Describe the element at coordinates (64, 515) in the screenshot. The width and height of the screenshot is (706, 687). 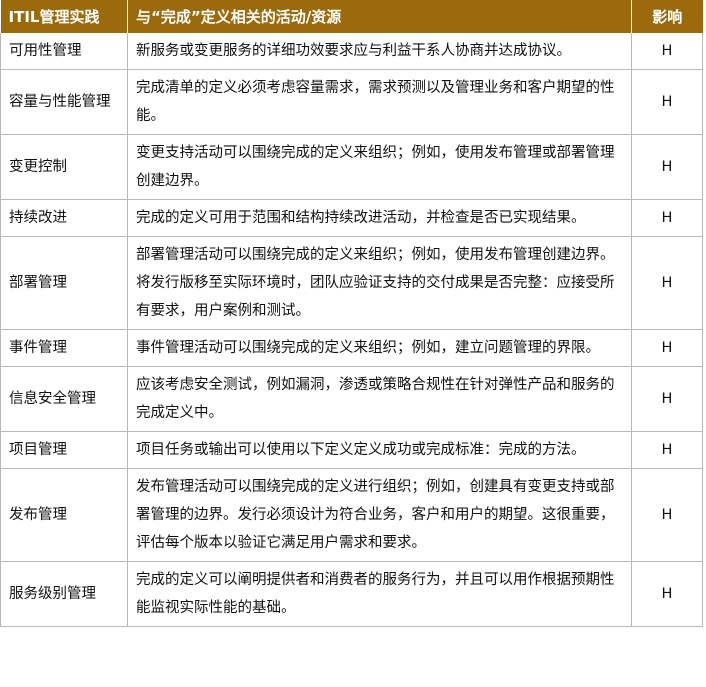
I see `practice-cell: 发布管理` at that location.